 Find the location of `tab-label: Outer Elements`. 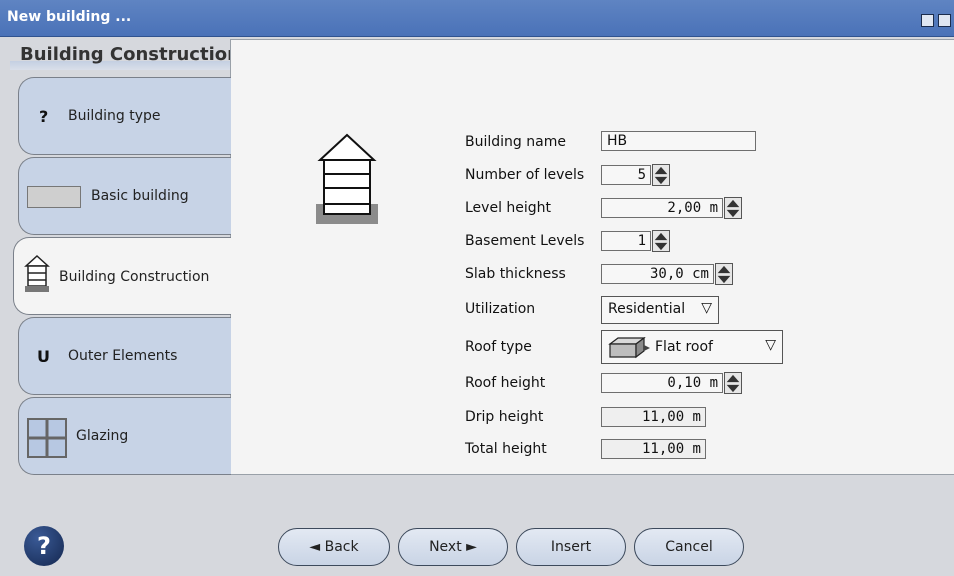

tab-label: Outer Elements is located at coordinates (123, 356).